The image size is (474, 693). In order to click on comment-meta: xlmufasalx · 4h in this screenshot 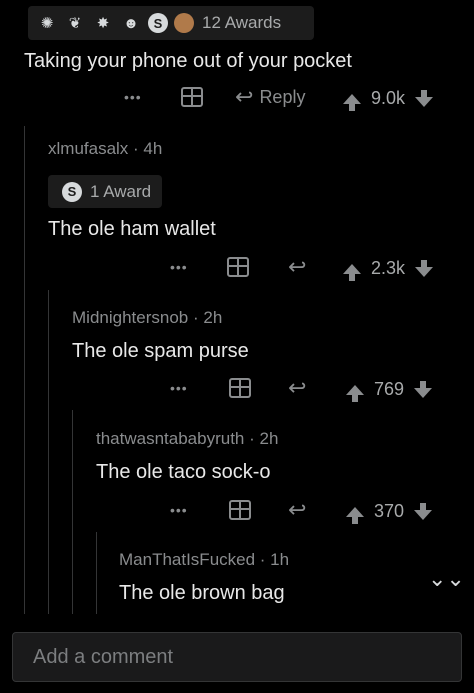, I will do `click(105, 149)`.